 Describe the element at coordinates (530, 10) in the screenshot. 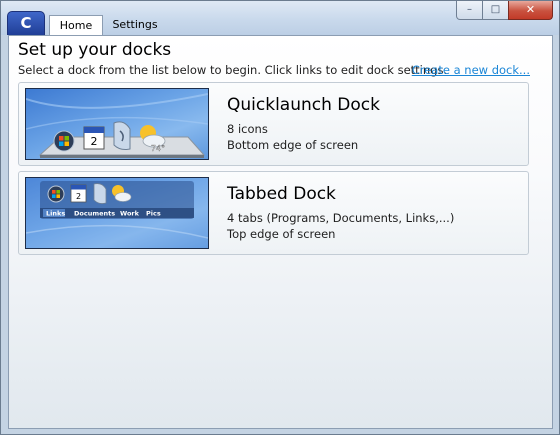

I see `close-button: ✕` at that location.